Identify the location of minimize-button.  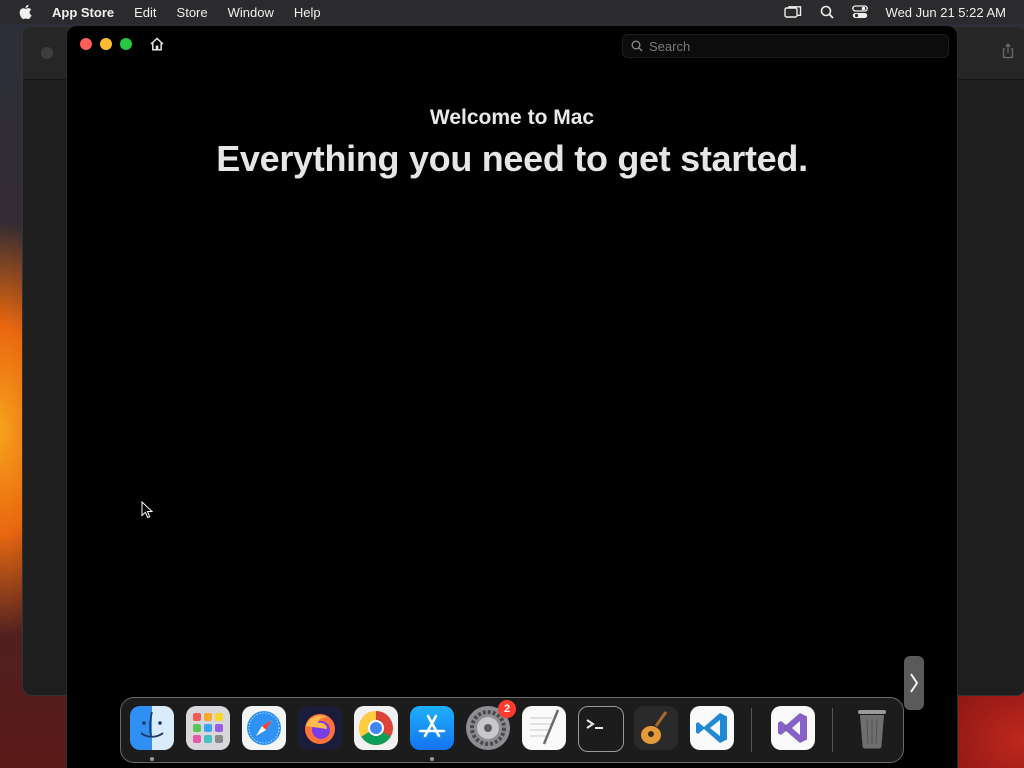
(106, 44).